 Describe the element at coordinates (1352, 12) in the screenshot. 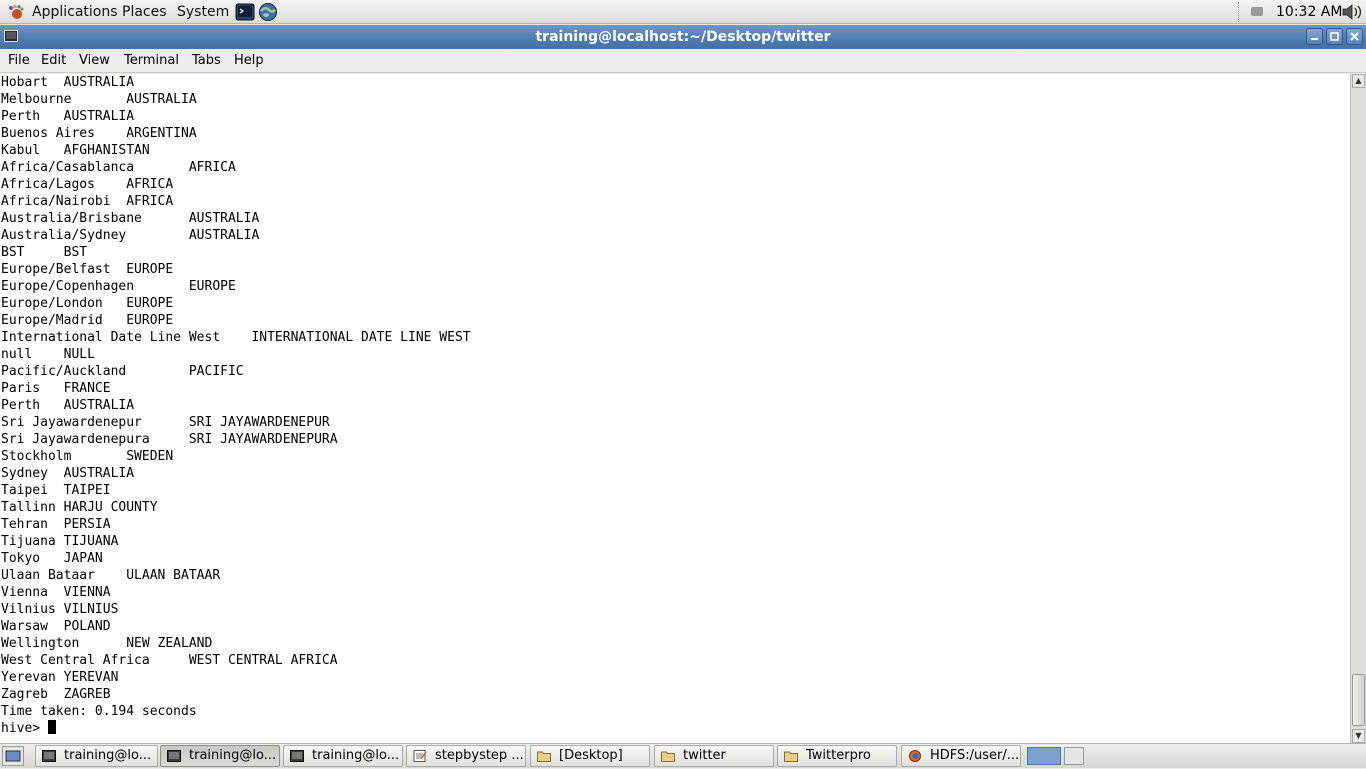

I see `volume-icon` at that location.